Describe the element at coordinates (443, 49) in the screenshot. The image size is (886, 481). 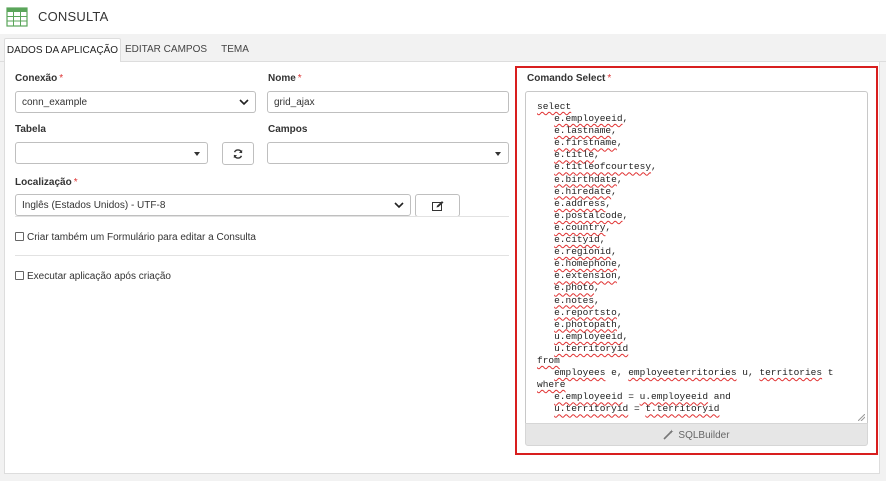
I see `tab-bar: DADOS DA APLICAÇÃO EDITAR CAMPOS TEMA` at that location.